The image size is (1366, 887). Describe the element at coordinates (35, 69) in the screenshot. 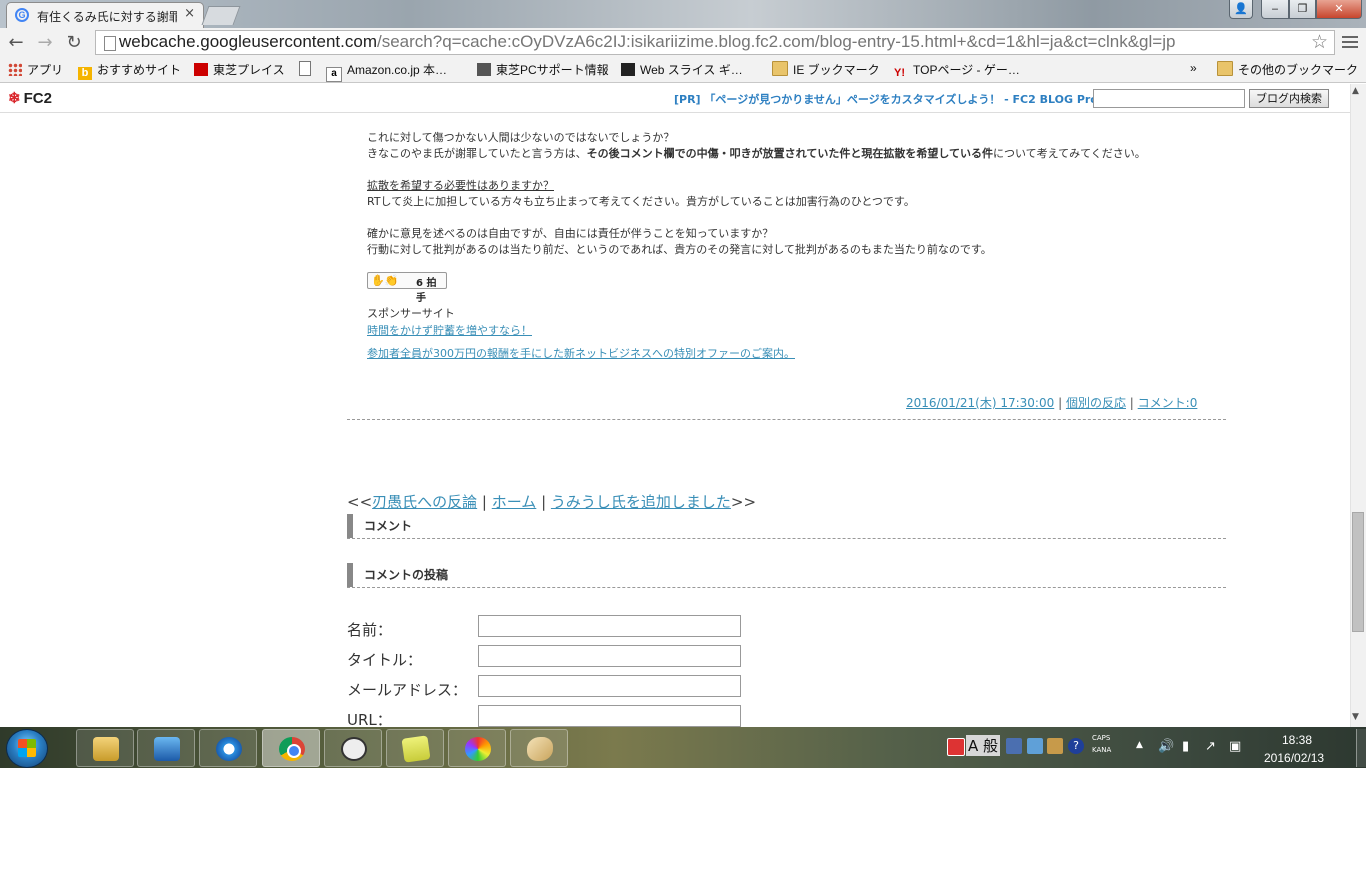

I see `bookmark-apps: アプリ` at that location.